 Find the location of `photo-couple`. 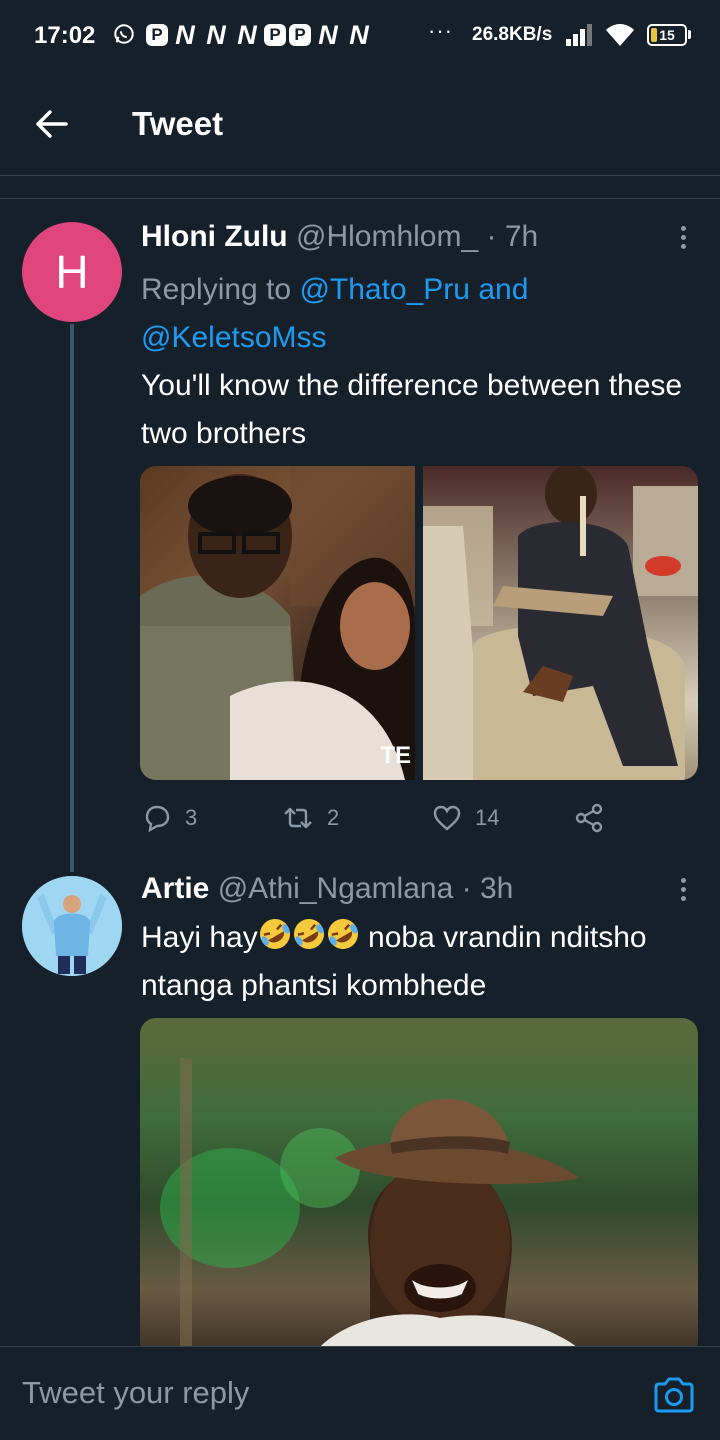

photo-couple is located at coordinates (277, 623).